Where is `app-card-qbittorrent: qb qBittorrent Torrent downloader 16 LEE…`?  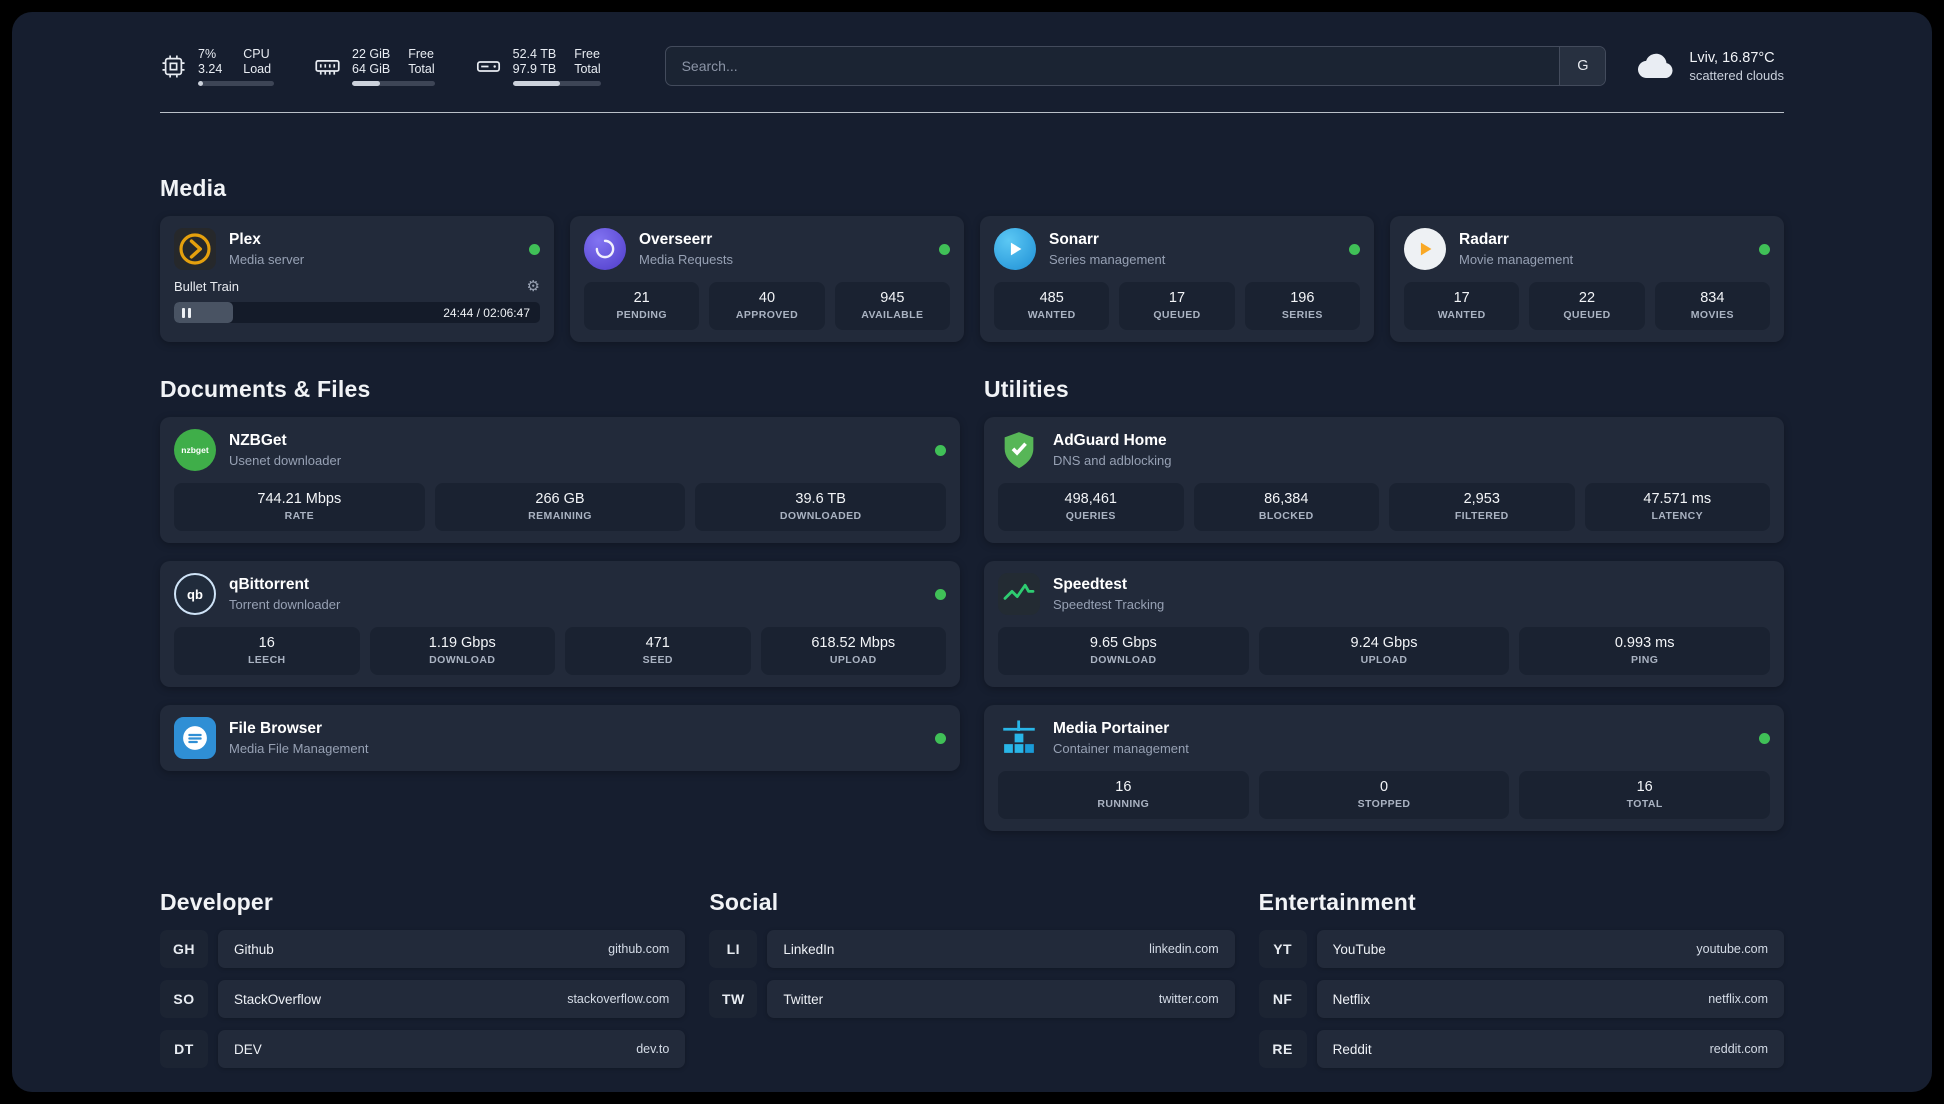
app-card-qbittorrent: qb qBittorrent Torrent downloader 16 LEE… is located at coordinates (560, 624).